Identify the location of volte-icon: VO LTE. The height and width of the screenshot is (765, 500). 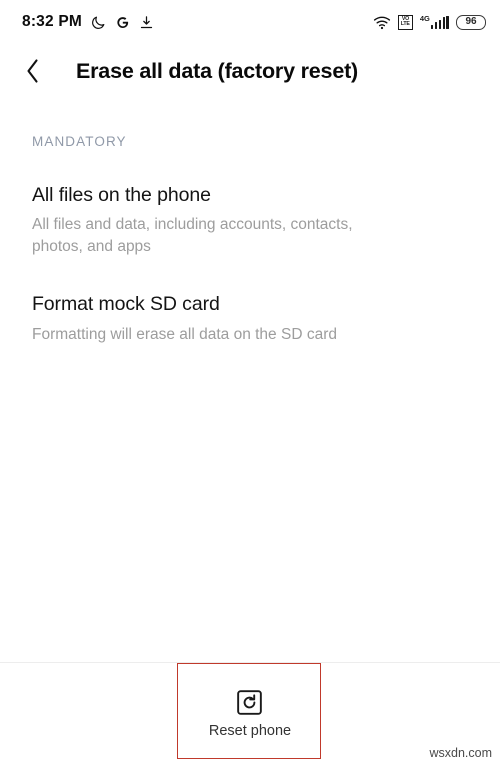
(405, 22).